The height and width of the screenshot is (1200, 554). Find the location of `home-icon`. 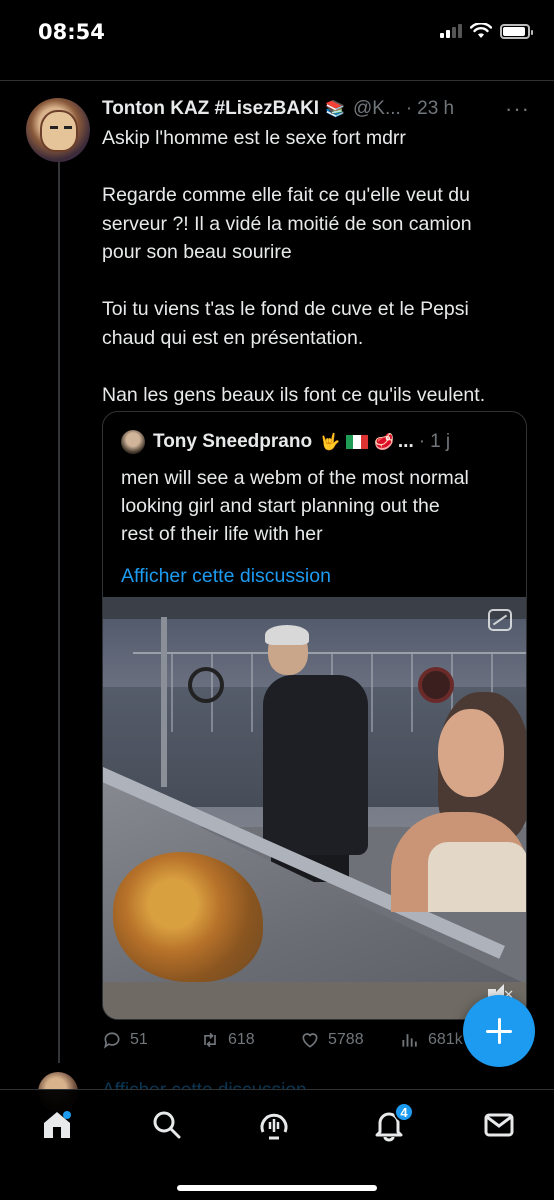

home-icon is located at coordinates (57, 1124).